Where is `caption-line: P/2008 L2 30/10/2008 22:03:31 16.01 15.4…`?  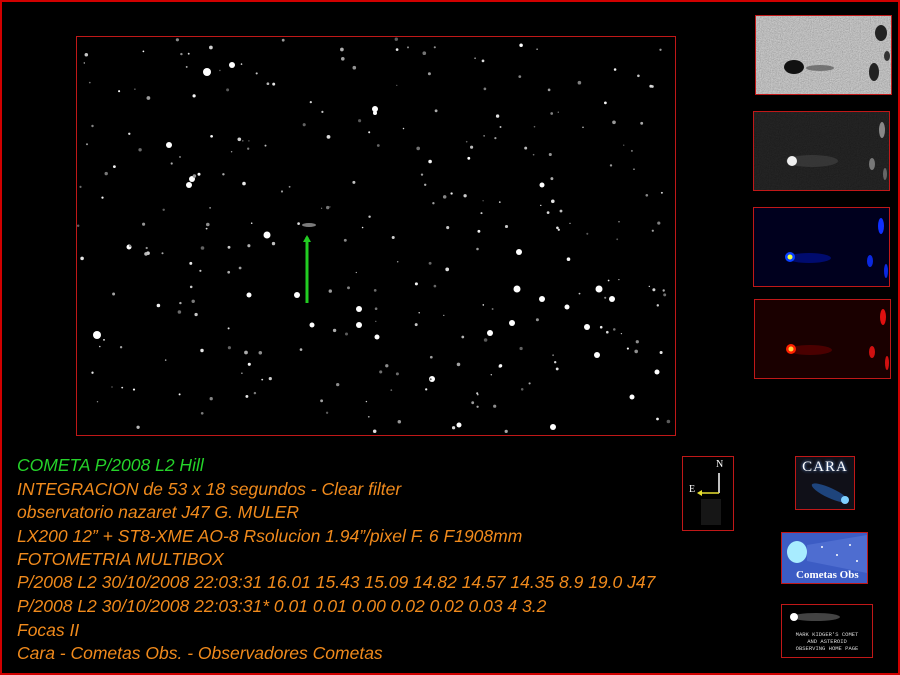 caption-line: P/2008 L2 30/10/2008 22:03:31 16.01 15.4… is located at coordinates (336, 582).